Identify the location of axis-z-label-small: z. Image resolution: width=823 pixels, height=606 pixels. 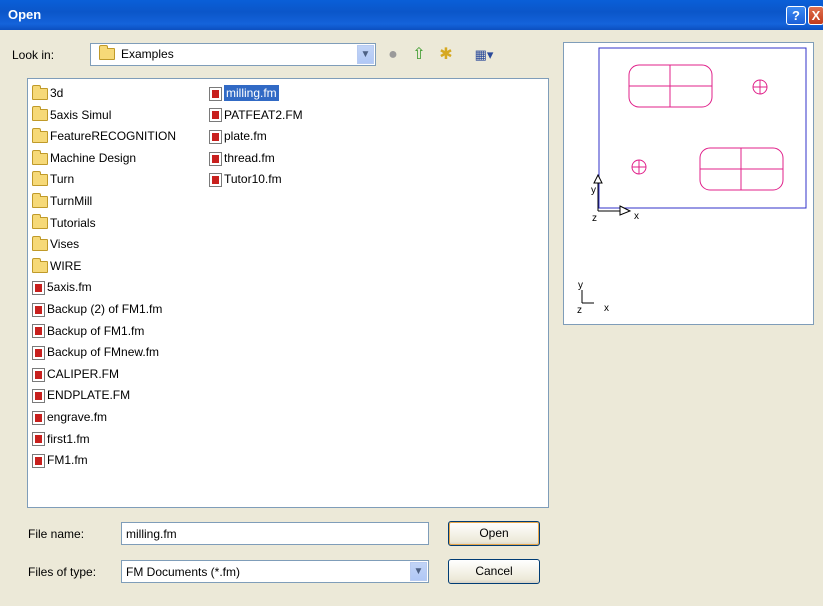
(579, 310).